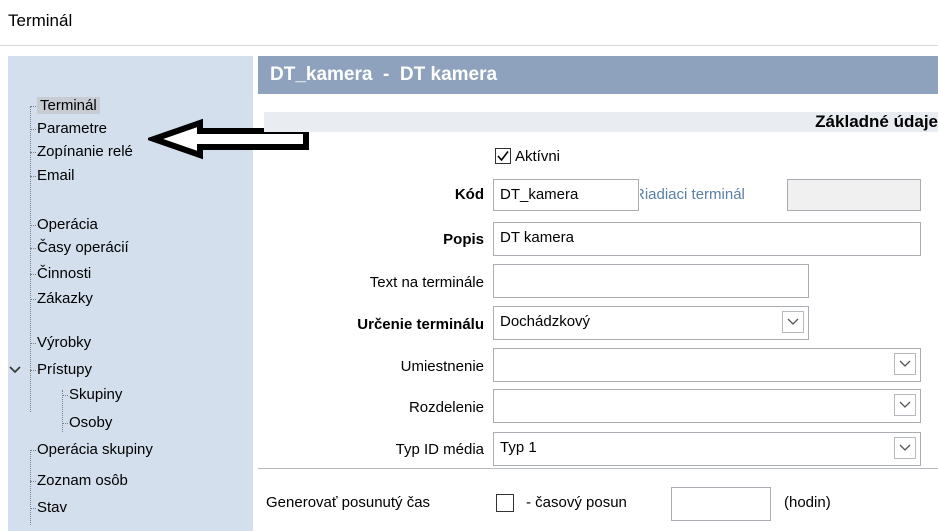  What do you see at coordinates (854, 195) in the screenshot?
I see `riadiaci-terminal-field` at bounding box center [854, 195].